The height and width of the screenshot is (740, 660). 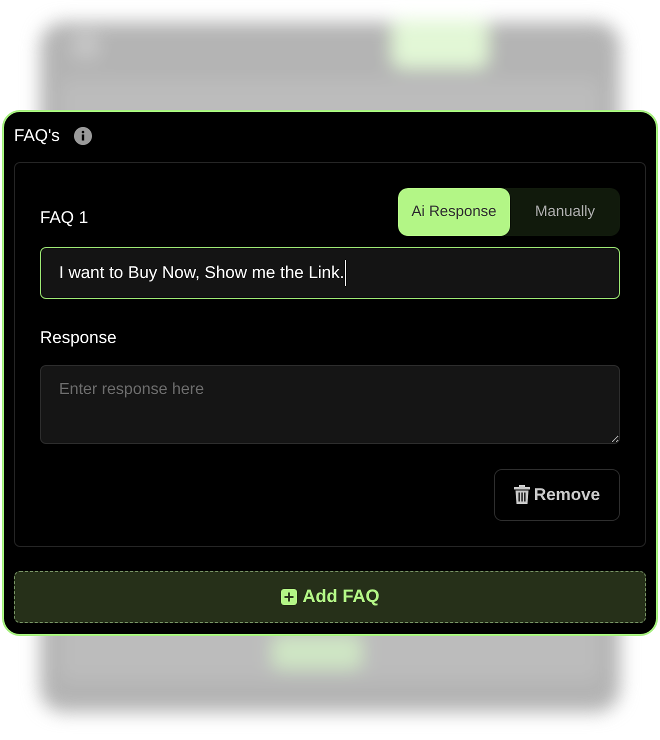 What do you see at coordinates (565, 212) in the screenshot?
I see `mode-tab: Manually` at bounding box center [565, 212].